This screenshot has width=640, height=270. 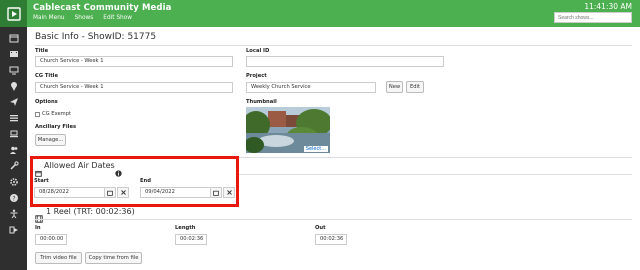 What do you see at coordinates (13, 102) in the screenshot?
I see `send-icon` at bounding box center [13, 102].